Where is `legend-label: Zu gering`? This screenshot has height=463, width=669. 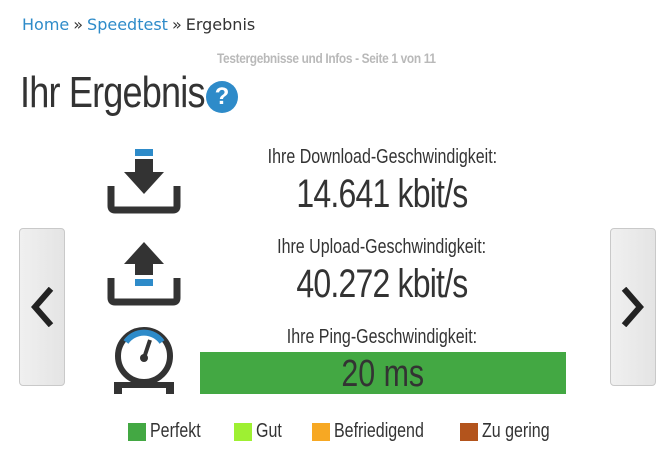
legend-label: Zu gering is located at coordinates (516, 431).